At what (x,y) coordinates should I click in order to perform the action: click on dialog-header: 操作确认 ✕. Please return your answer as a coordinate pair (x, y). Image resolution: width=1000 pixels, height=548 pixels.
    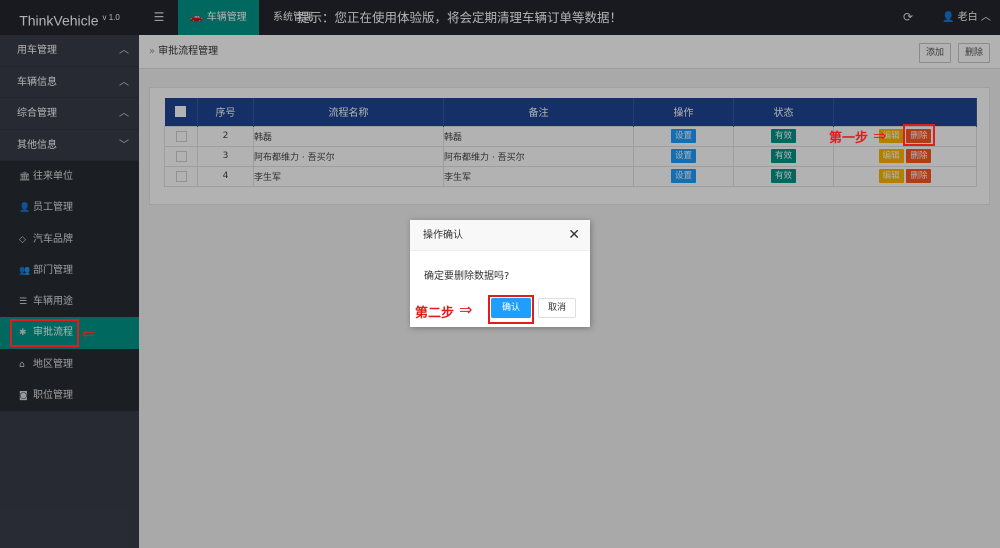
    Looking at the image, I should click on (500, 235).